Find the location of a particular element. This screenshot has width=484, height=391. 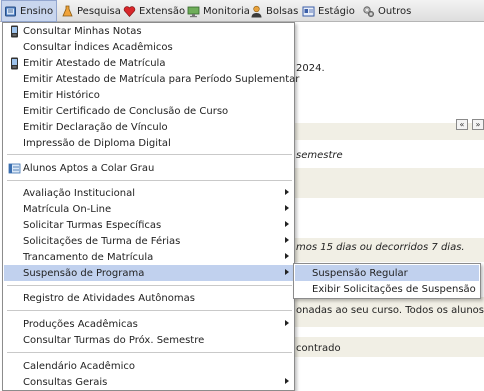

menu-item-avaliacao-institucional: Avaliação Institucional is located at coordinates (148, 193).